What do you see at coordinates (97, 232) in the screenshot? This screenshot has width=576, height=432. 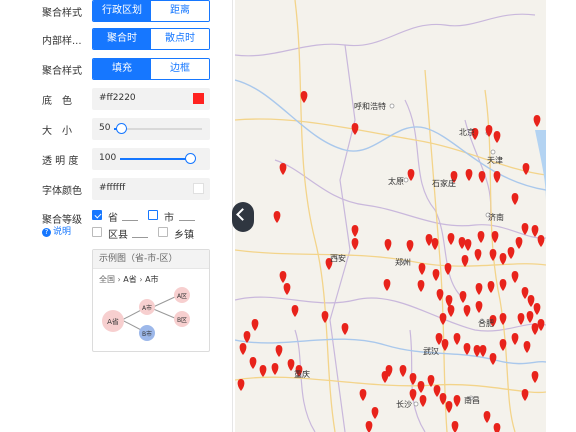 I see `checkbox-county` at bounding box center [97, 232].